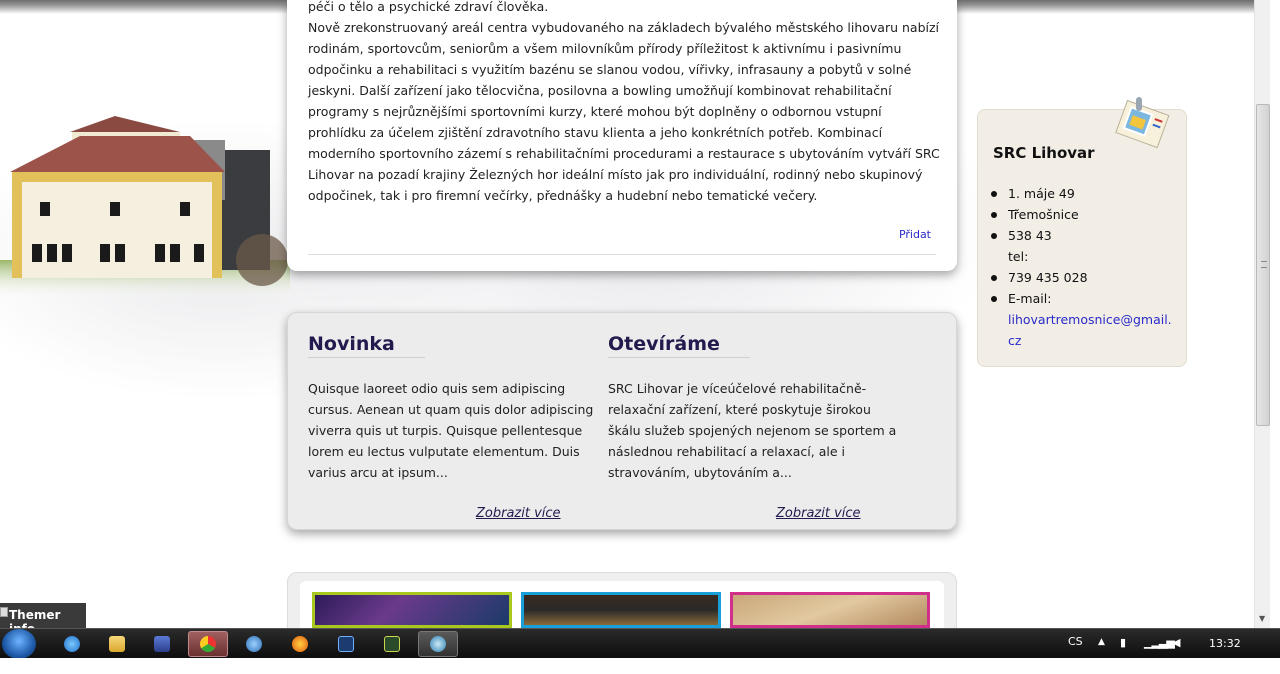 Image resolution: width=1280 pixels, height=674 pixels. What do you see at coordinates (300, 644) in the screenshot?
I see `firefox-icon` at bounding box center [300, 644].